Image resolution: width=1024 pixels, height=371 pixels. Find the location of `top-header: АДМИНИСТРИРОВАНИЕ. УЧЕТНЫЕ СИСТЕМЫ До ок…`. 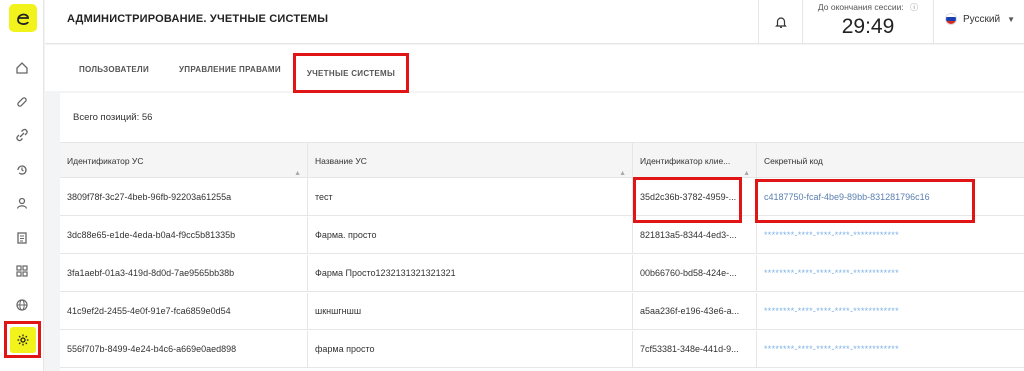

top-header: АДМИНИСТРИРОВАНИЕ. УЧЕТНЫЕ СИСТЕМЫ До ок… is located at coordinates (534, 22).